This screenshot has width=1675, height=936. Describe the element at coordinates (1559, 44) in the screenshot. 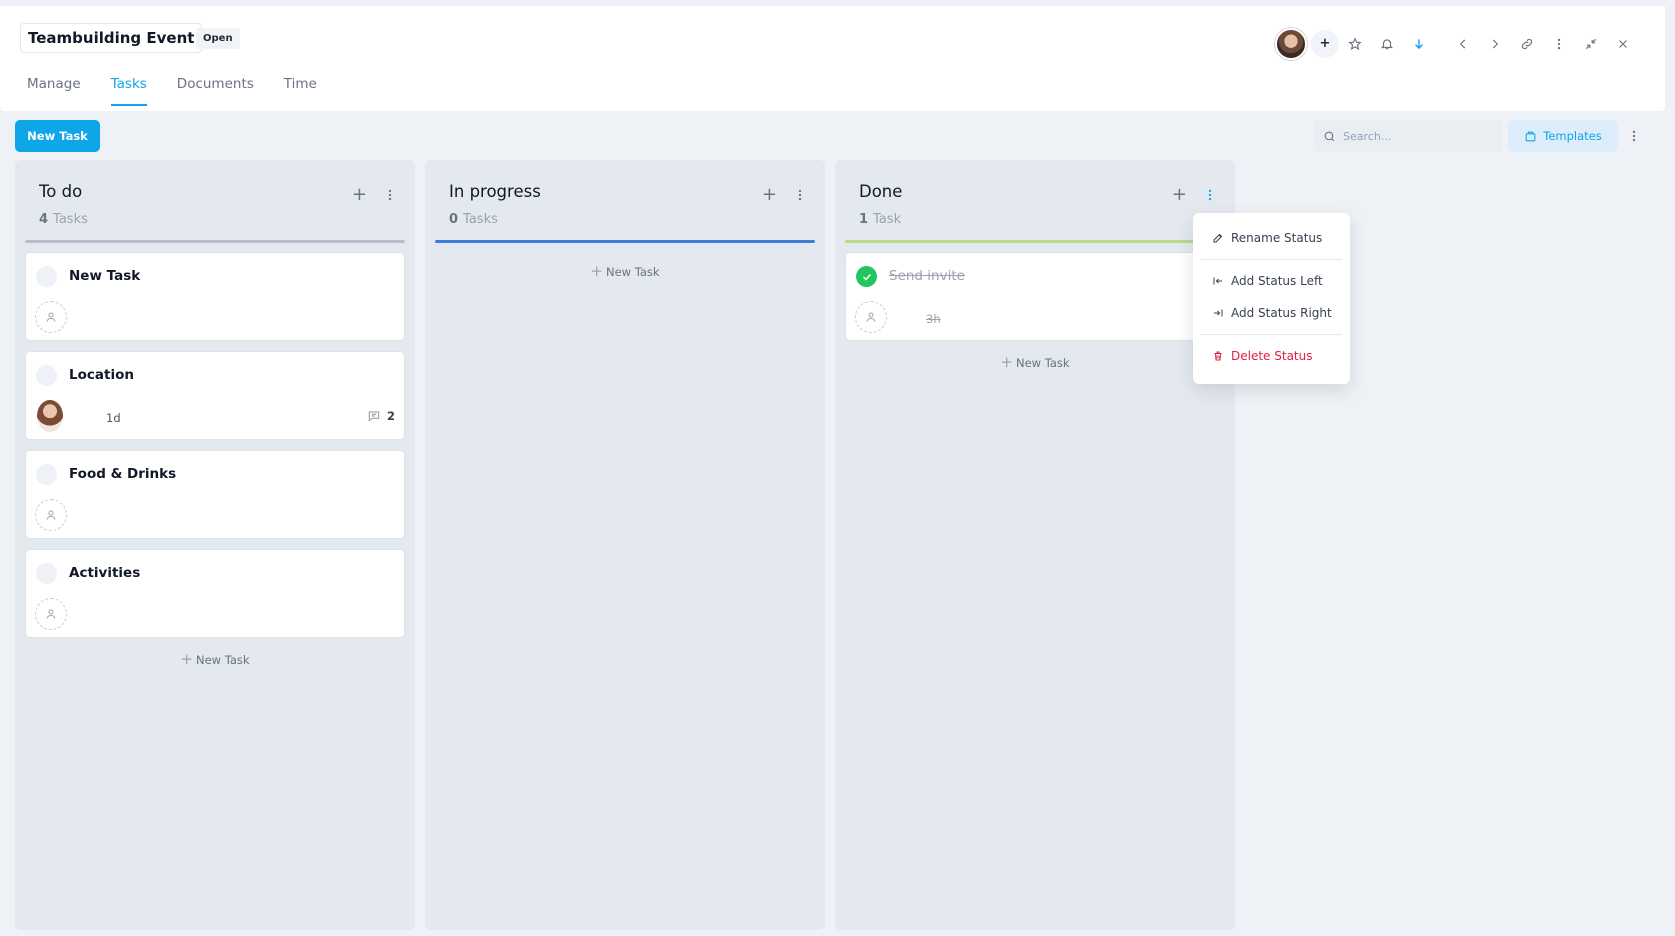

I see `more-vertical-icon` at that location.